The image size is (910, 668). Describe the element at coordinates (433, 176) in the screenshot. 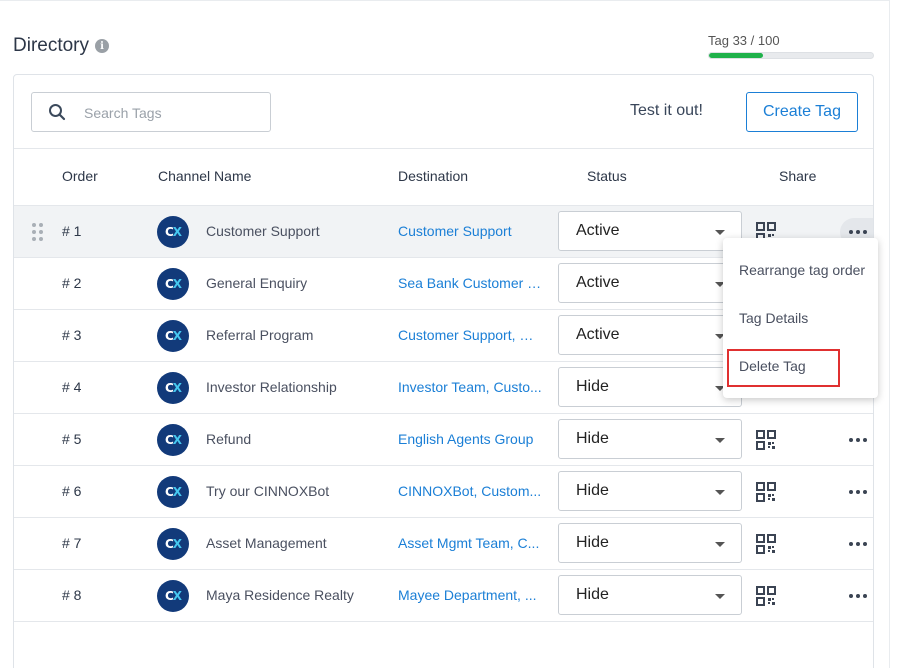

I see `column-header-destination: Destination` at that location.